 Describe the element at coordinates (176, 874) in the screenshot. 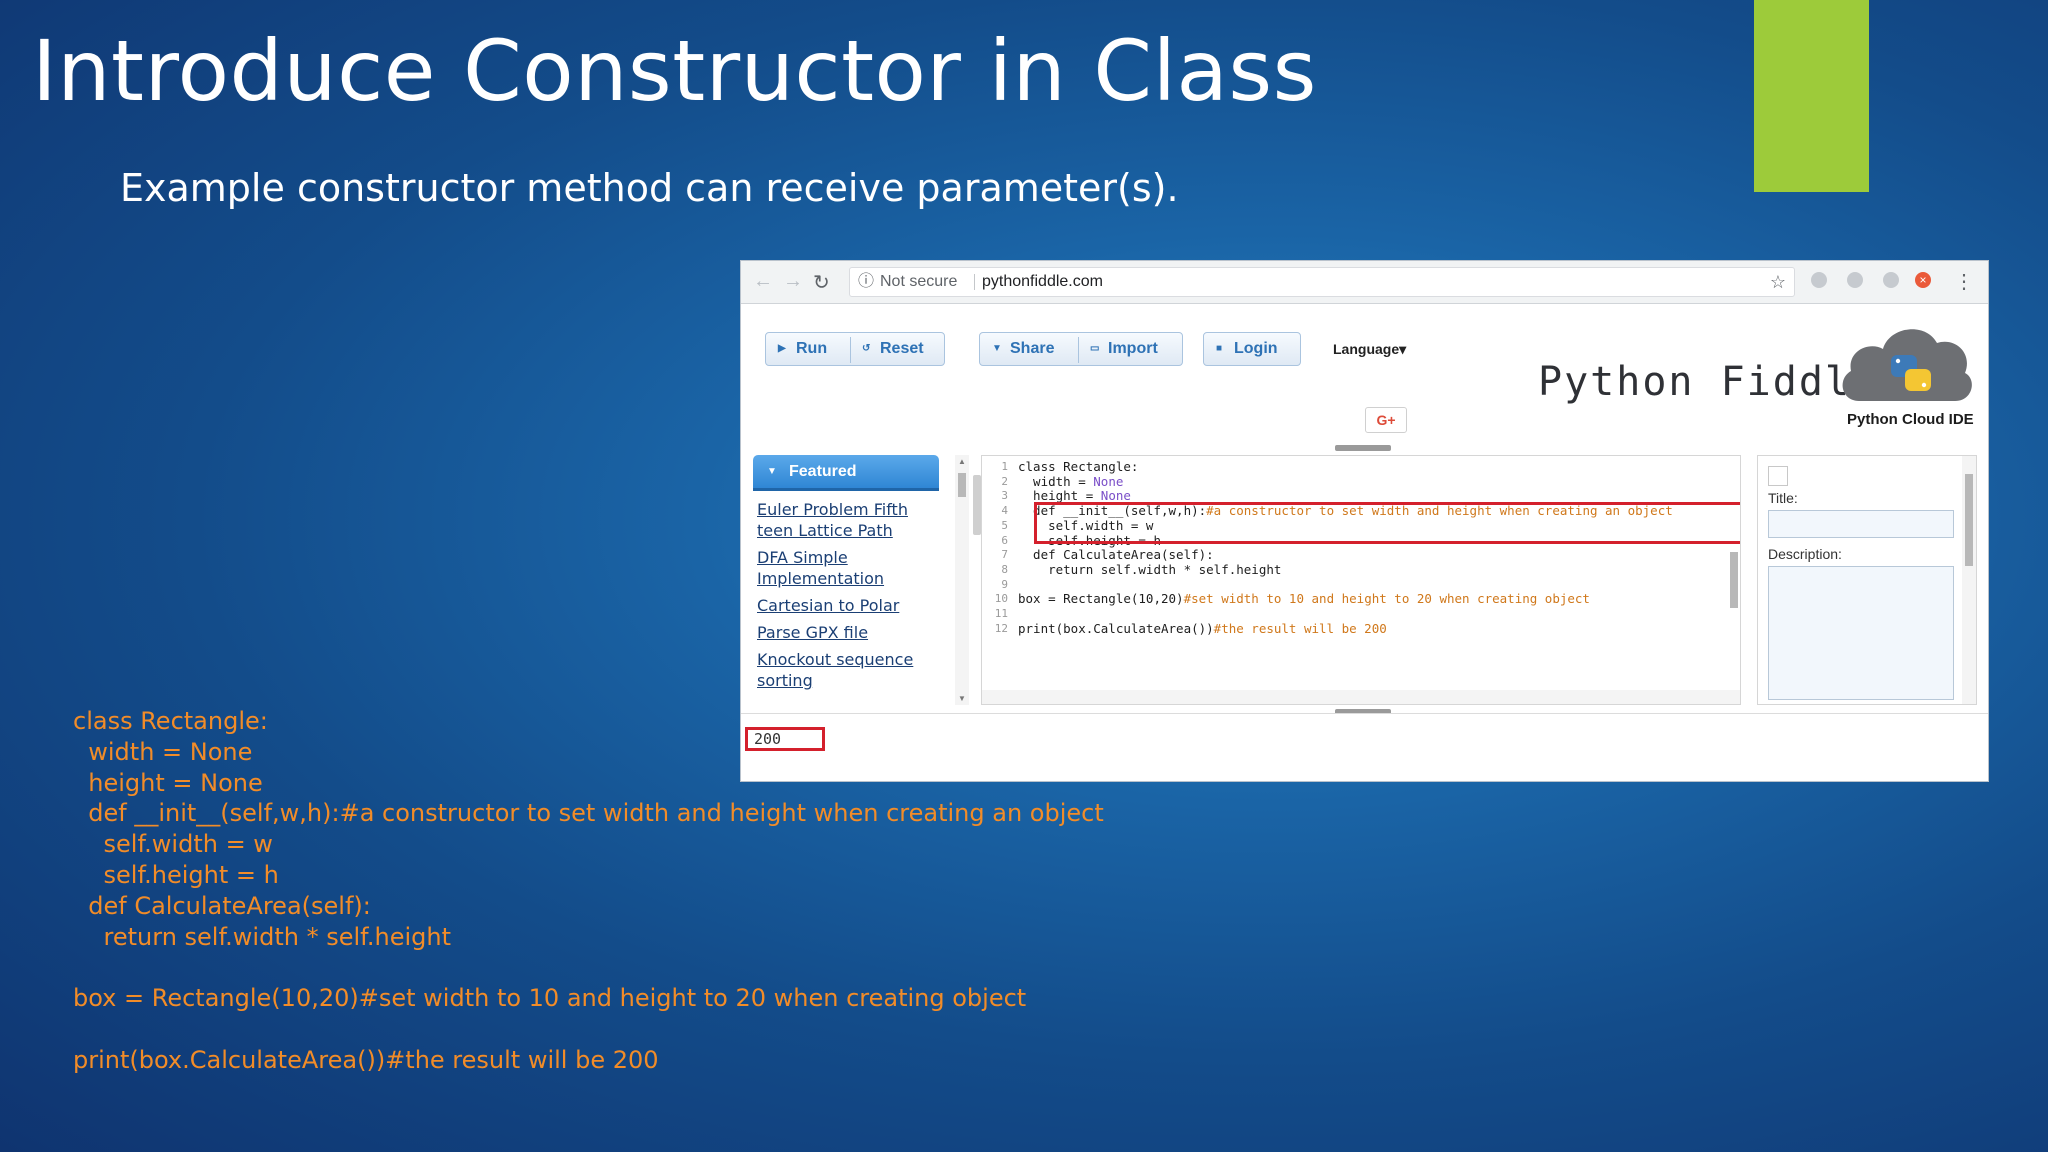

I see `code-line: self.height = h` at that location.